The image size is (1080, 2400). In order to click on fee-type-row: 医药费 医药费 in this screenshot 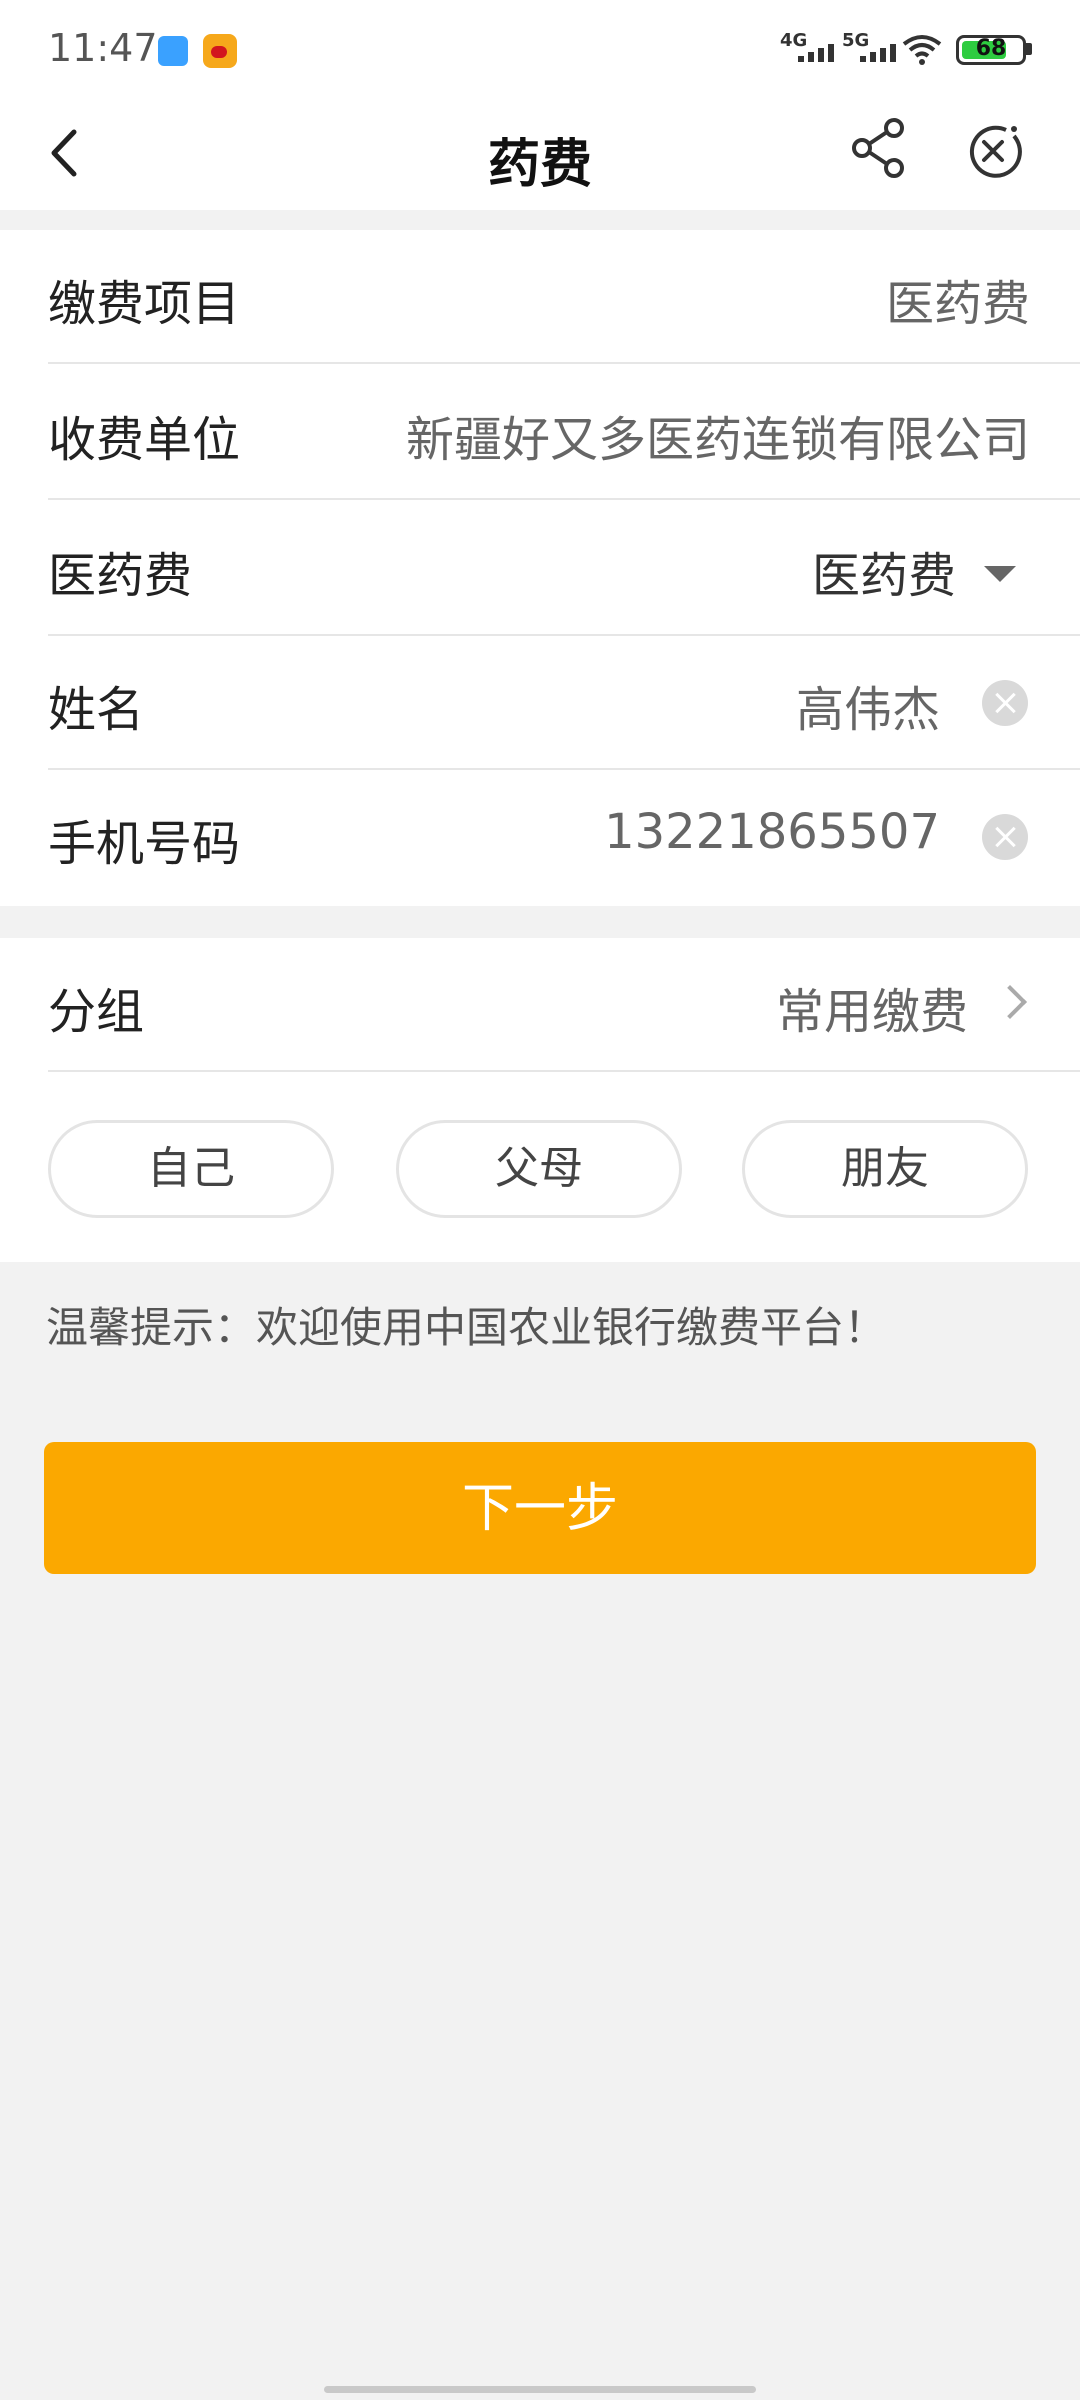, I will do `click(540, 569)`.